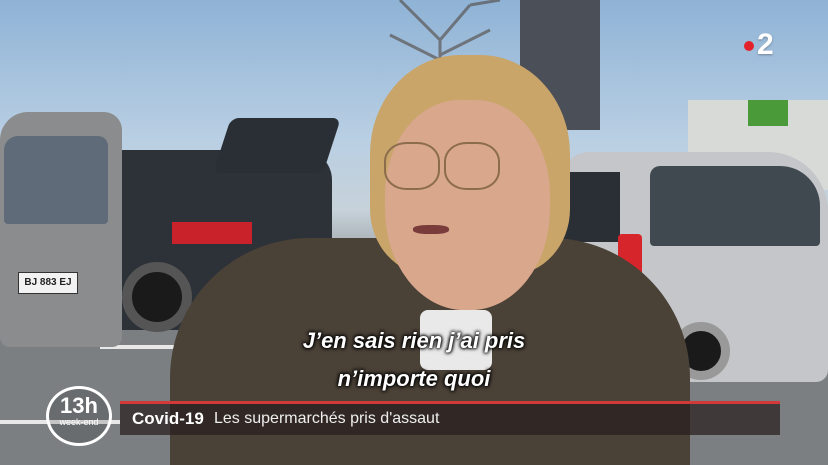 This screenshot has width=828, height=465. I want to click on france2-logo: 2, so click(759, 45).